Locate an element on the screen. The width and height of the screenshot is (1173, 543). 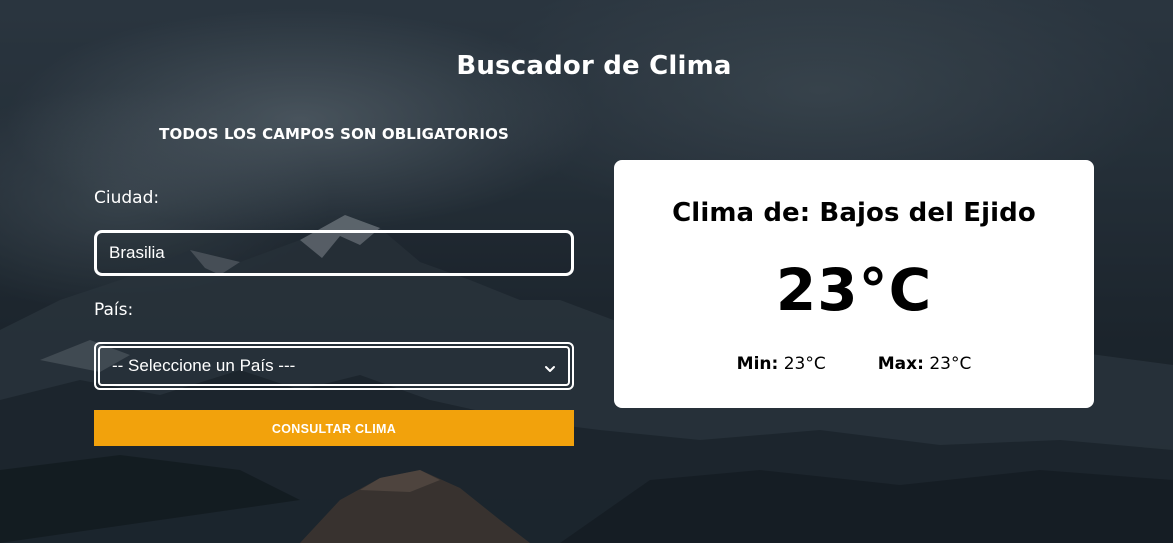
result-title: Clima de: Bajos del Ejido is located at coordinates (854, 213).